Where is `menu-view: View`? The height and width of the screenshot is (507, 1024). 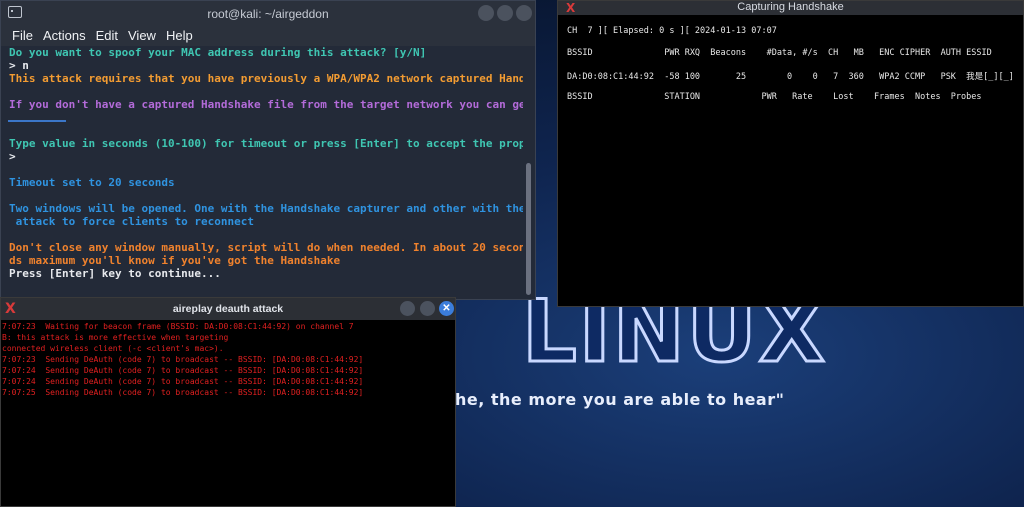 menu-view: View is located at coordinates (142, 35).